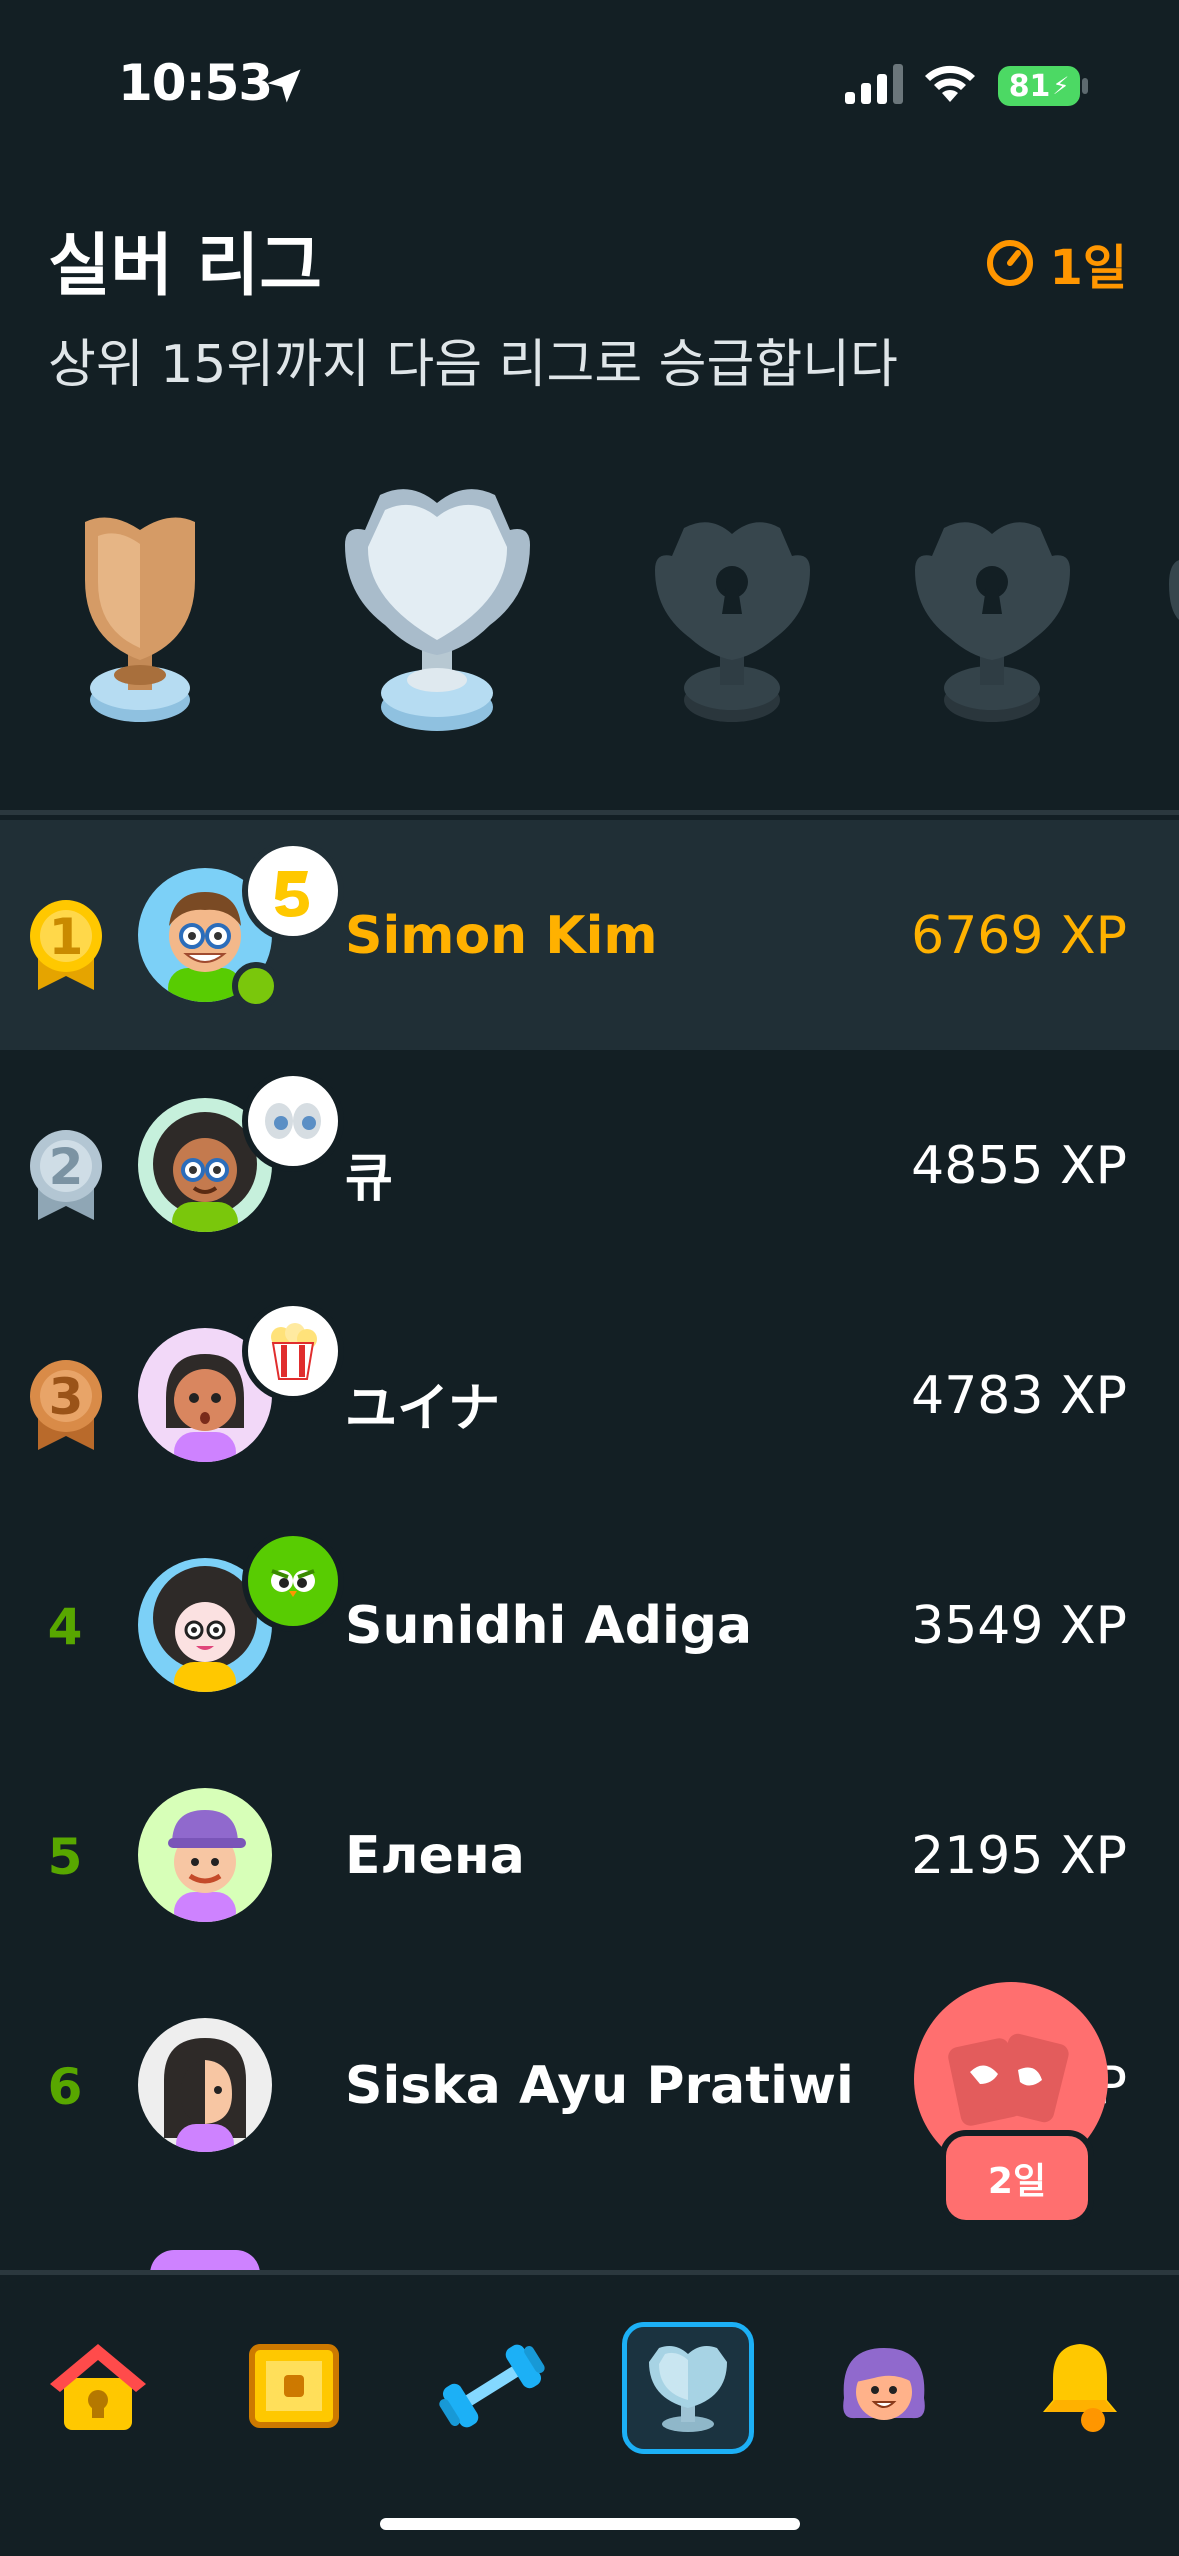  Describe the element at coordinates (65, 1857) in the screenshot. I see `rank-number: 5` at that location.